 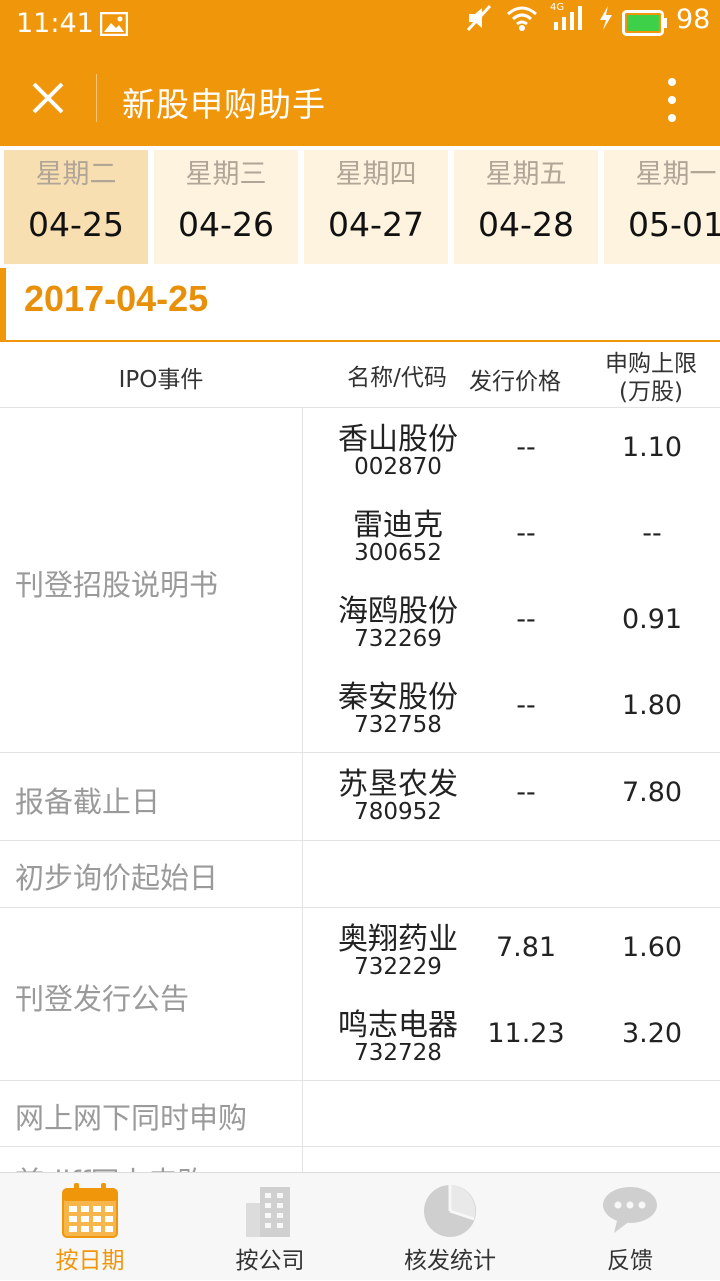 I want to click on event-label: 初步询价起始日, so click(x=117, y=878).